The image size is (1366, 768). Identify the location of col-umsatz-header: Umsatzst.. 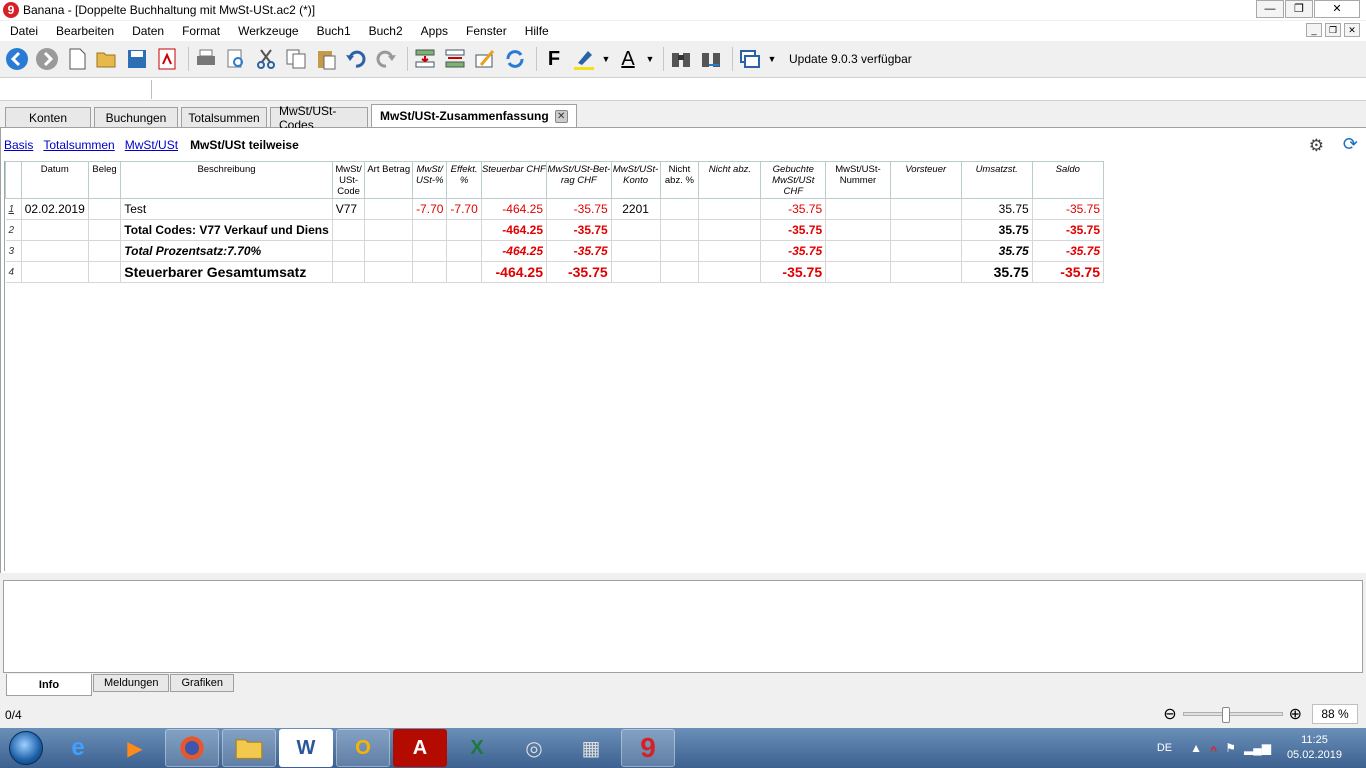
(996, 180).